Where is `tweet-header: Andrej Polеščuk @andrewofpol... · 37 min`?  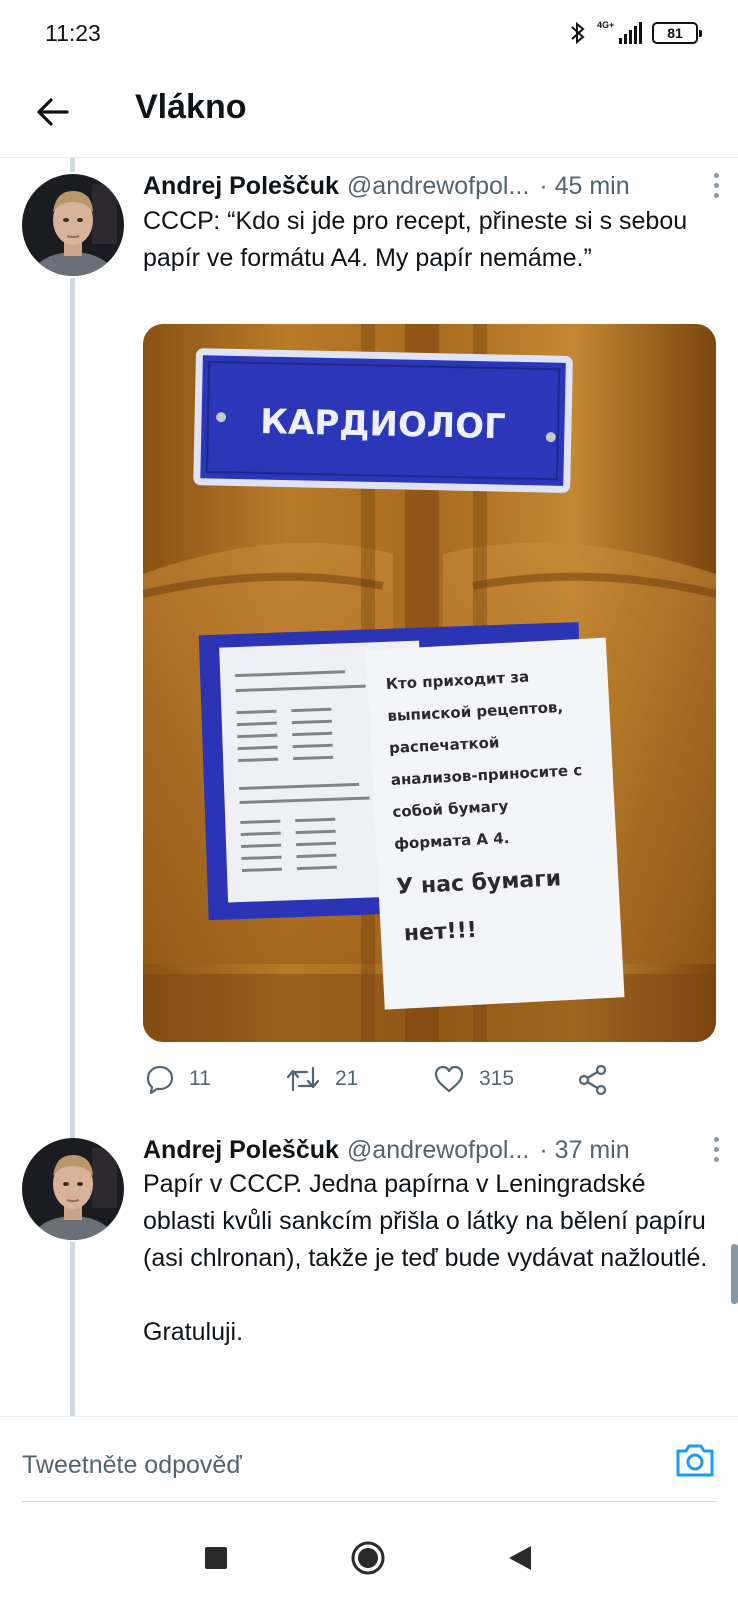
tweet-header: Andrej Polеščuk @andrewofpol... · 37 min is located at coordinates (429, 1150).